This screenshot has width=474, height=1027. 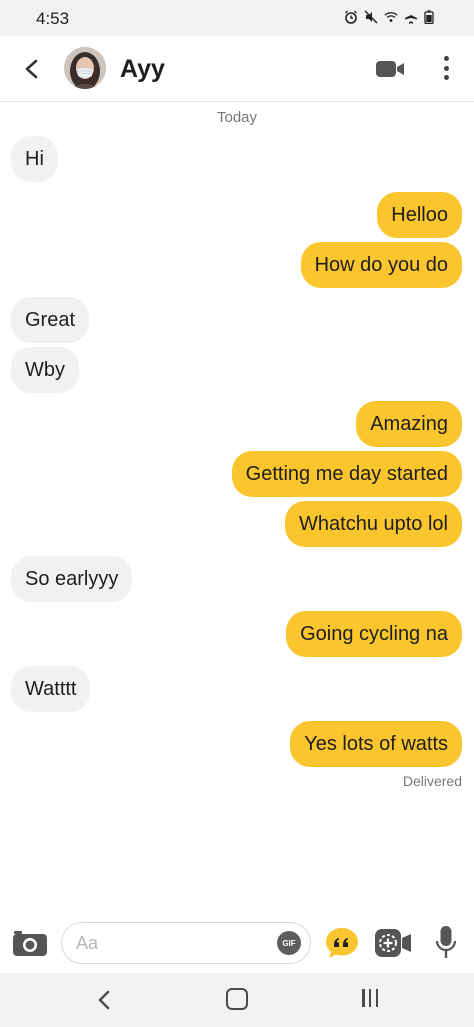 What do you see at coordinates (446, 68) in the screenshot?
I see `more-options-button` at bounding box center [446, 68].